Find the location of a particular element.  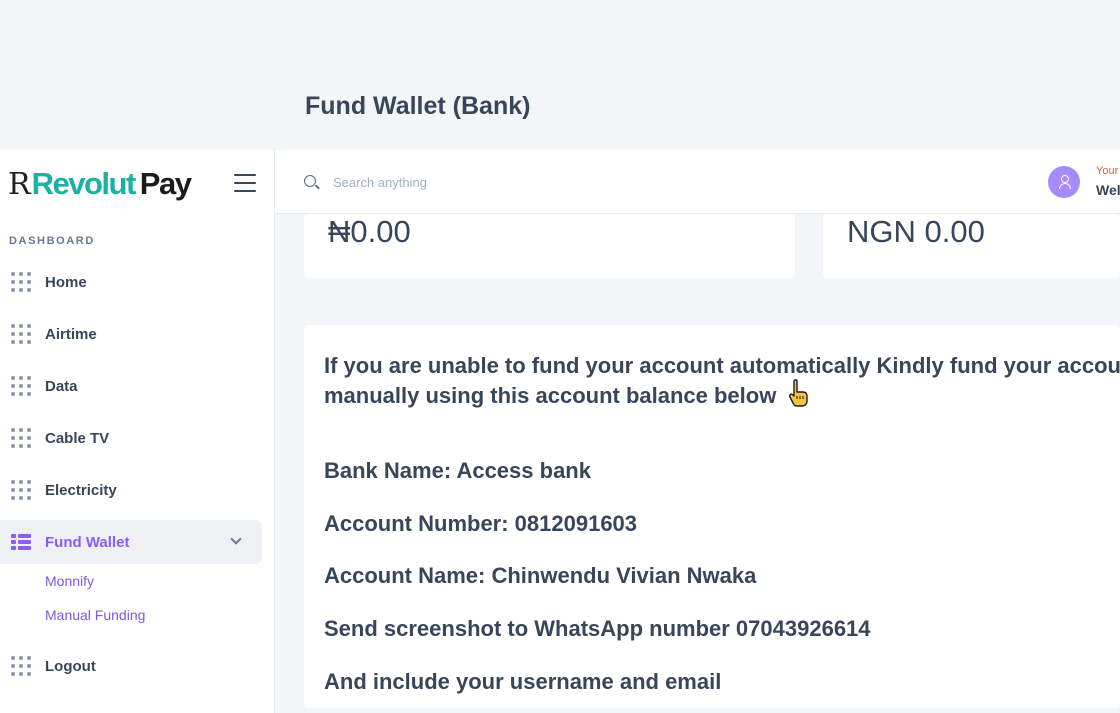

user-greeting-top: Your is located at coordinates (1107, 171).